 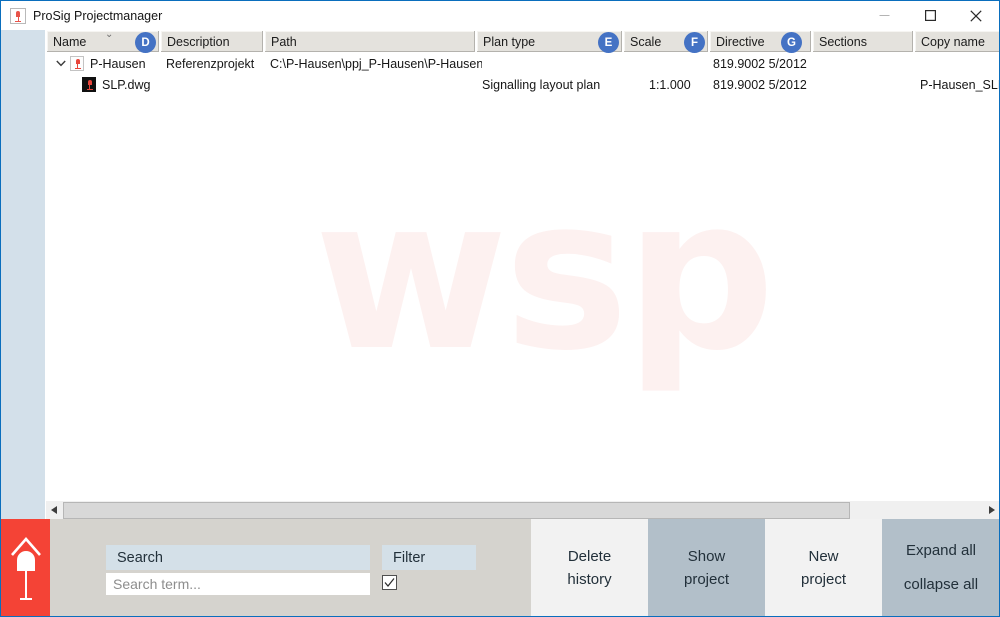 What do you see at coordinates (98, 15) in the screenshot?
I see `window-title: ProSig Projectmanager` at bounding box center [98, 15].